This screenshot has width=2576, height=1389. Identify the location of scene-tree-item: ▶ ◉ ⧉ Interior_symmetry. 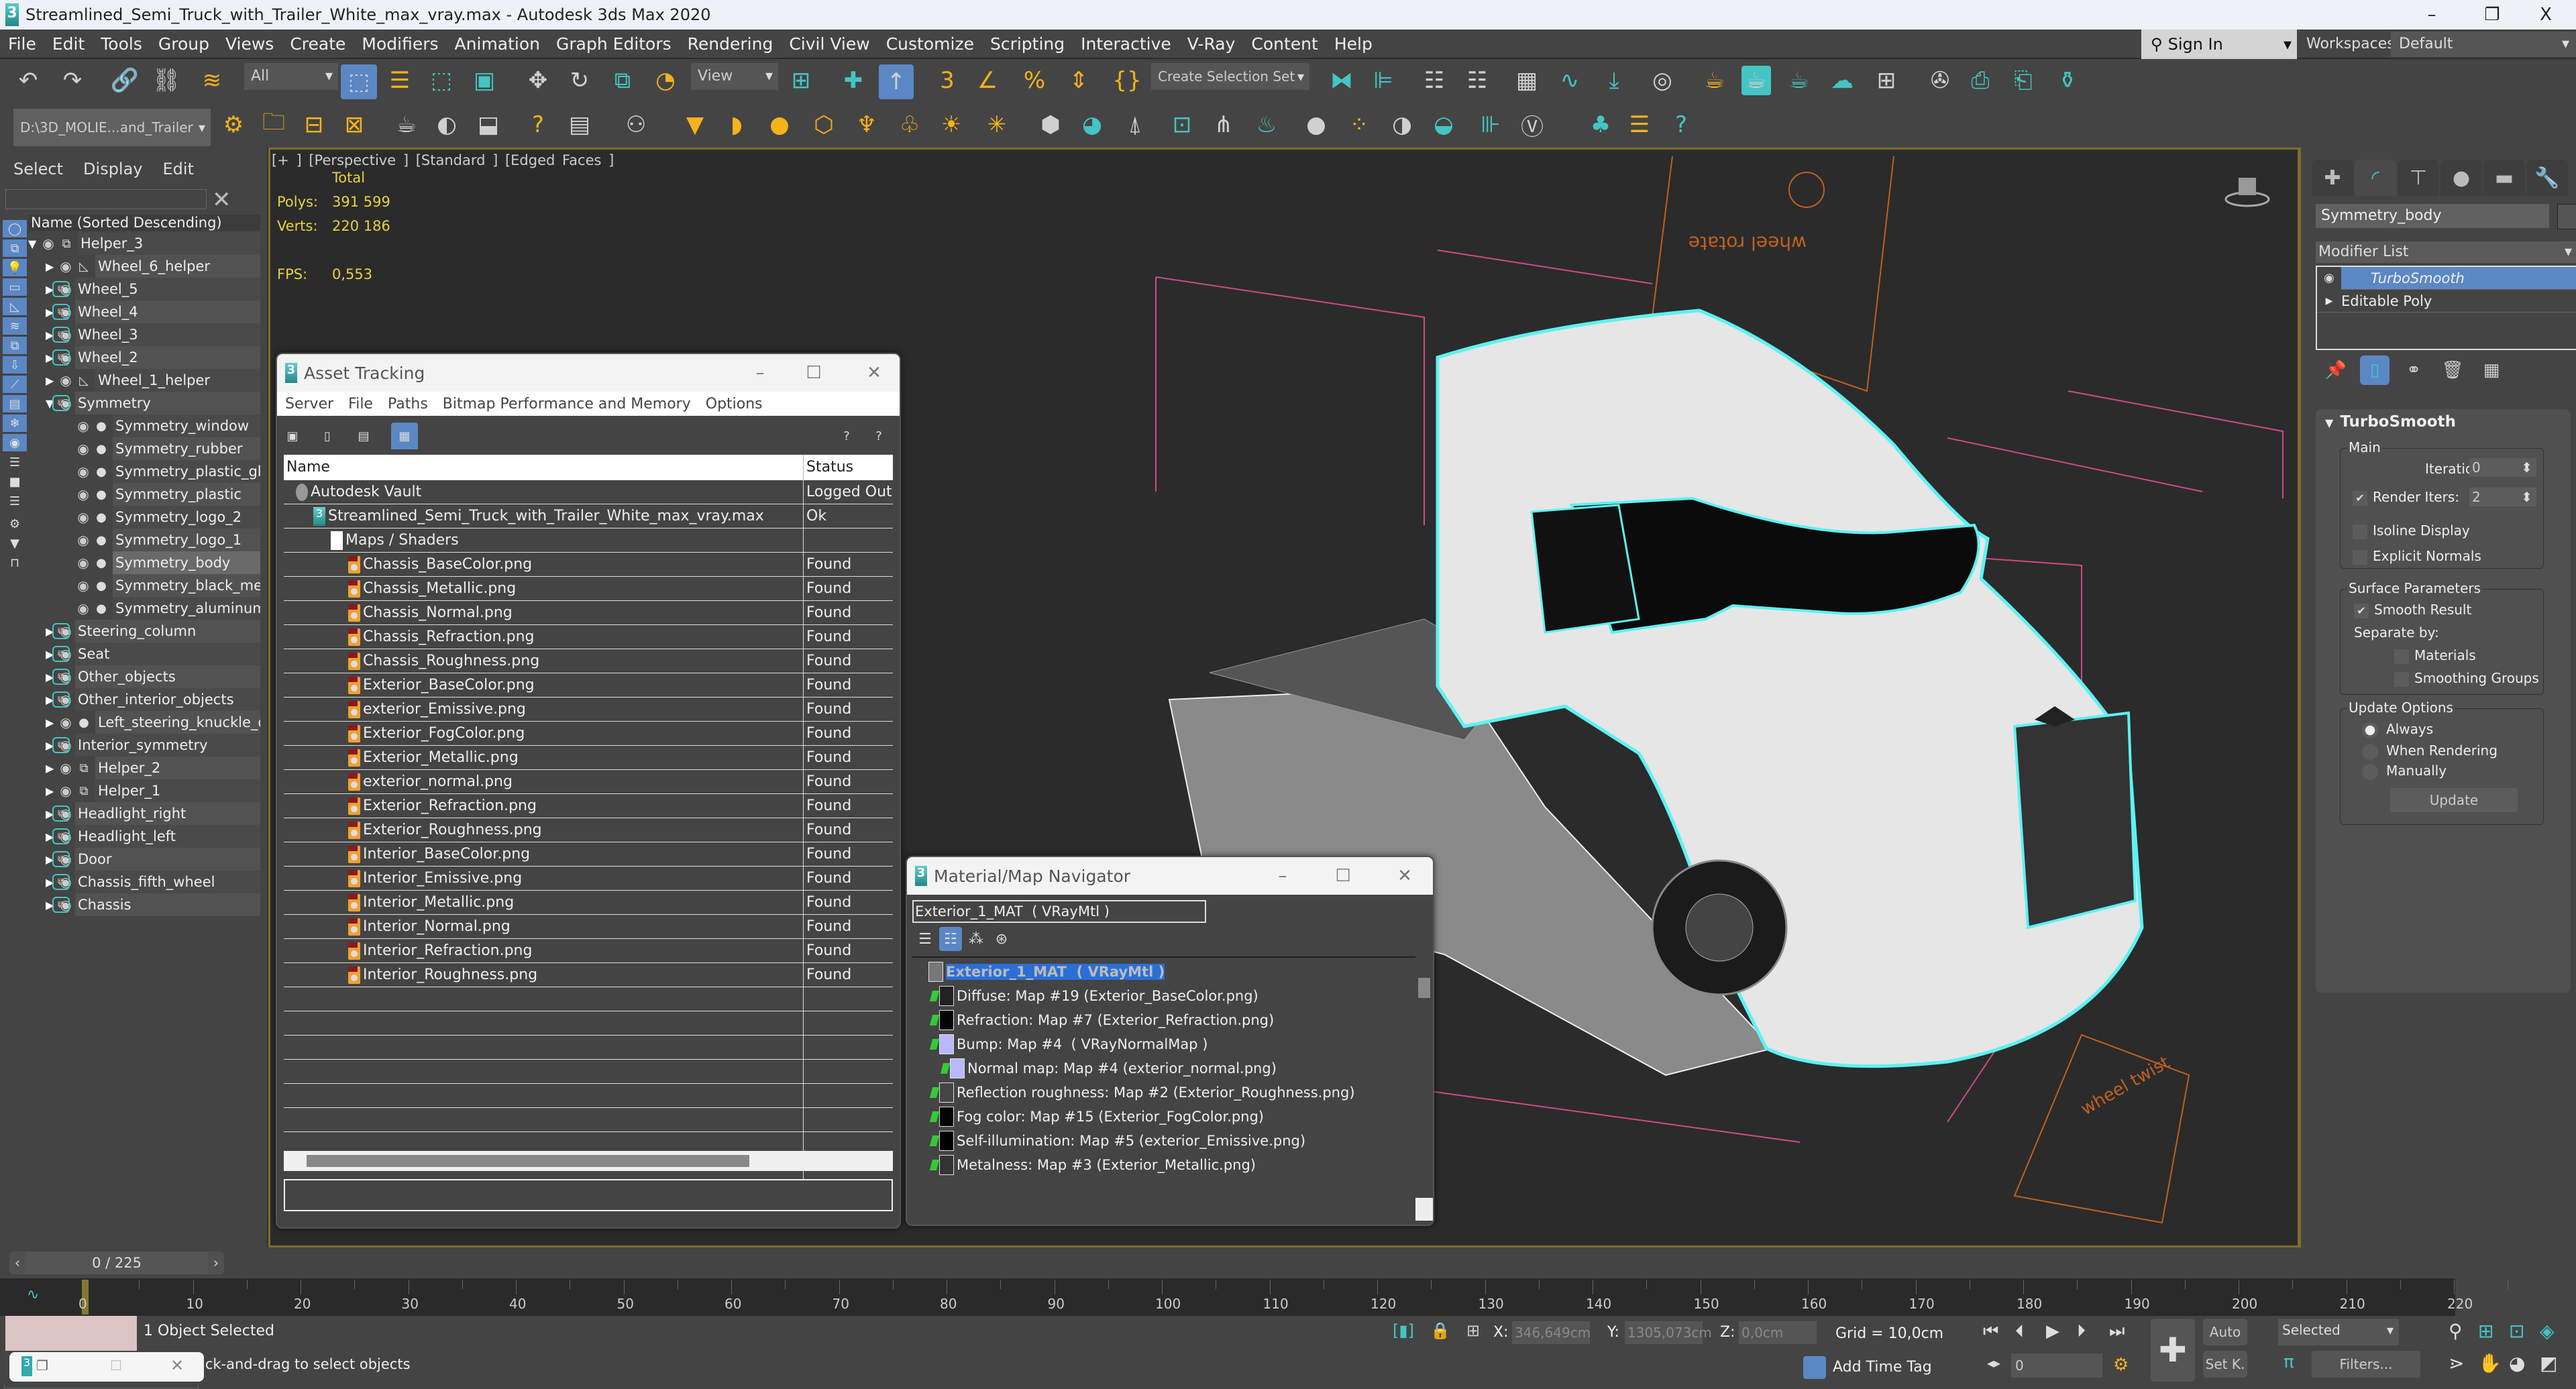
(144, 746).